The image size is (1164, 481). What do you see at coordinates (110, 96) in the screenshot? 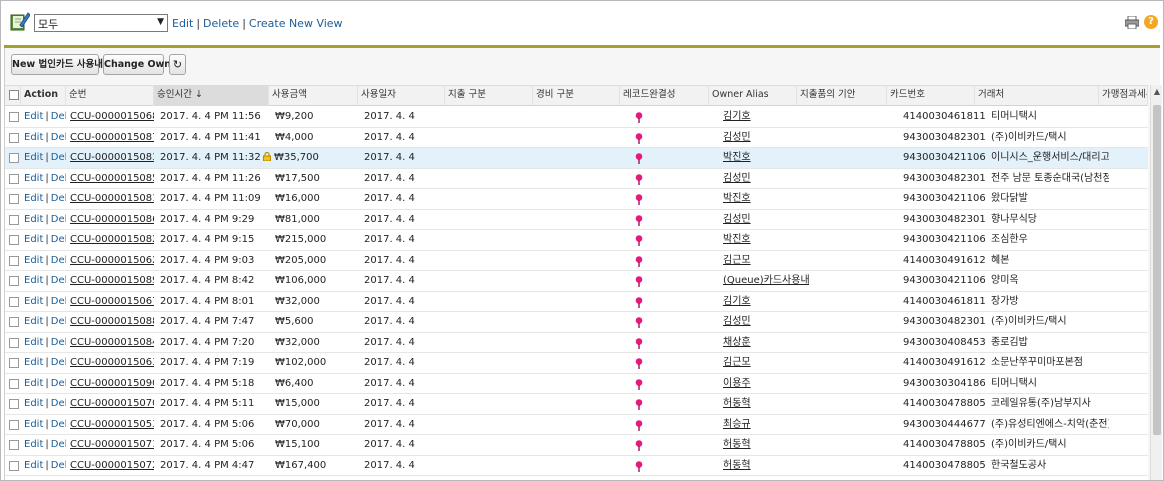
I see `header-number: 순번` at bounding box center [110, 96].